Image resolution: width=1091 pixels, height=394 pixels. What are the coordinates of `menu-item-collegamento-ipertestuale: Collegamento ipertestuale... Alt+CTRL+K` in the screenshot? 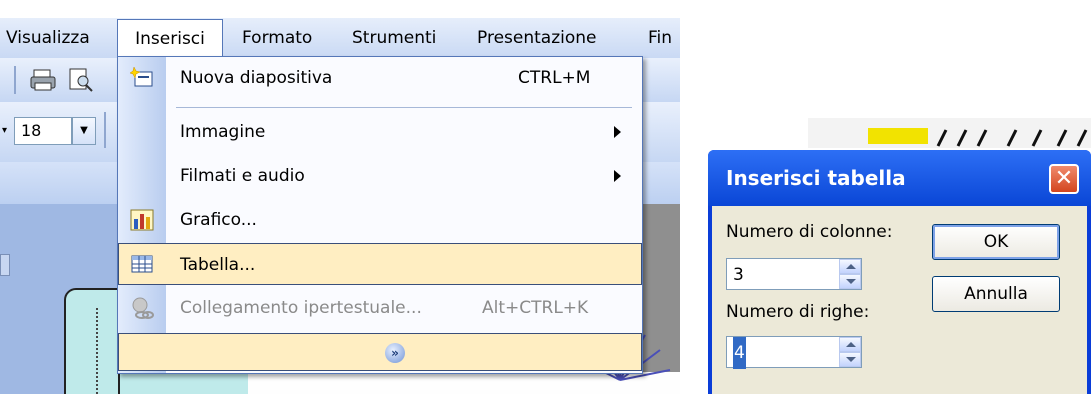 It's located at (380, 308).